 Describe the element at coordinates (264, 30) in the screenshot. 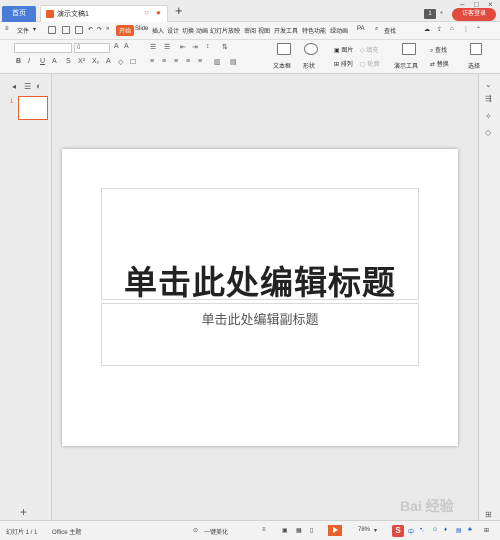

I see `tab-view: 视图` at that location.